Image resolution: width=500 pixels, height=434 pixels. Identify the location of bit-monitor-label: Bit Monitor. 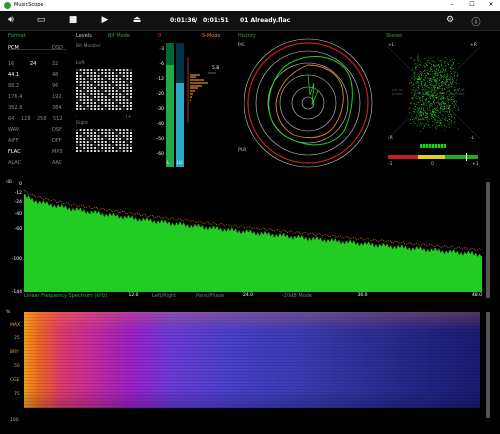
(88, 46).